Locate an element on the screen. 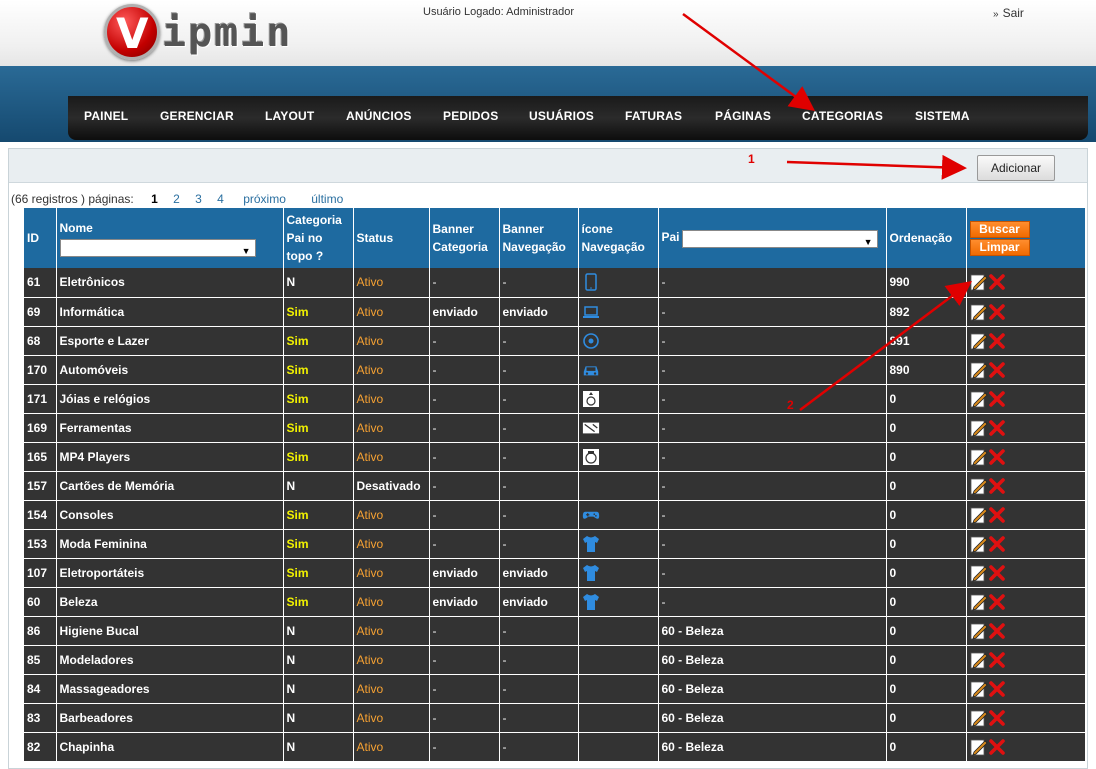  name-filter-select is located at coordinates (157, 249).